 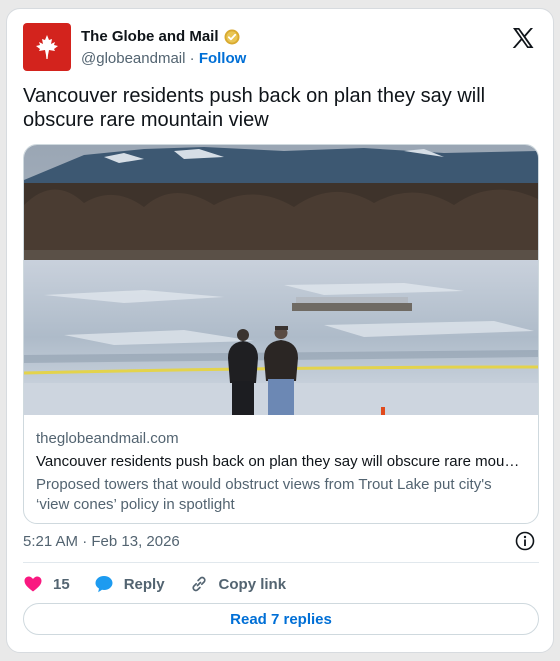 I want to click on avatar, so click(x=47, y=47).